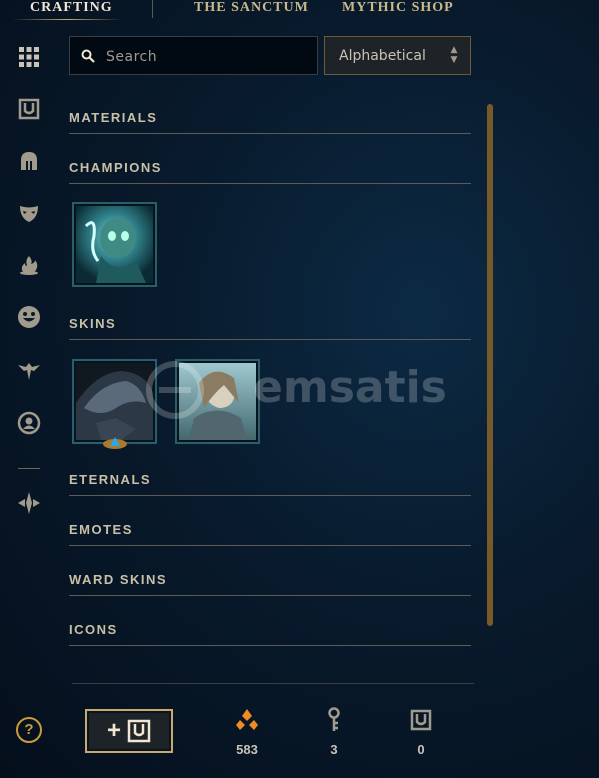 This screenshot has width=599, height=778. Describe the element at coordinates (29, 213) in the screenshot. I see `mask-icon` at that location.